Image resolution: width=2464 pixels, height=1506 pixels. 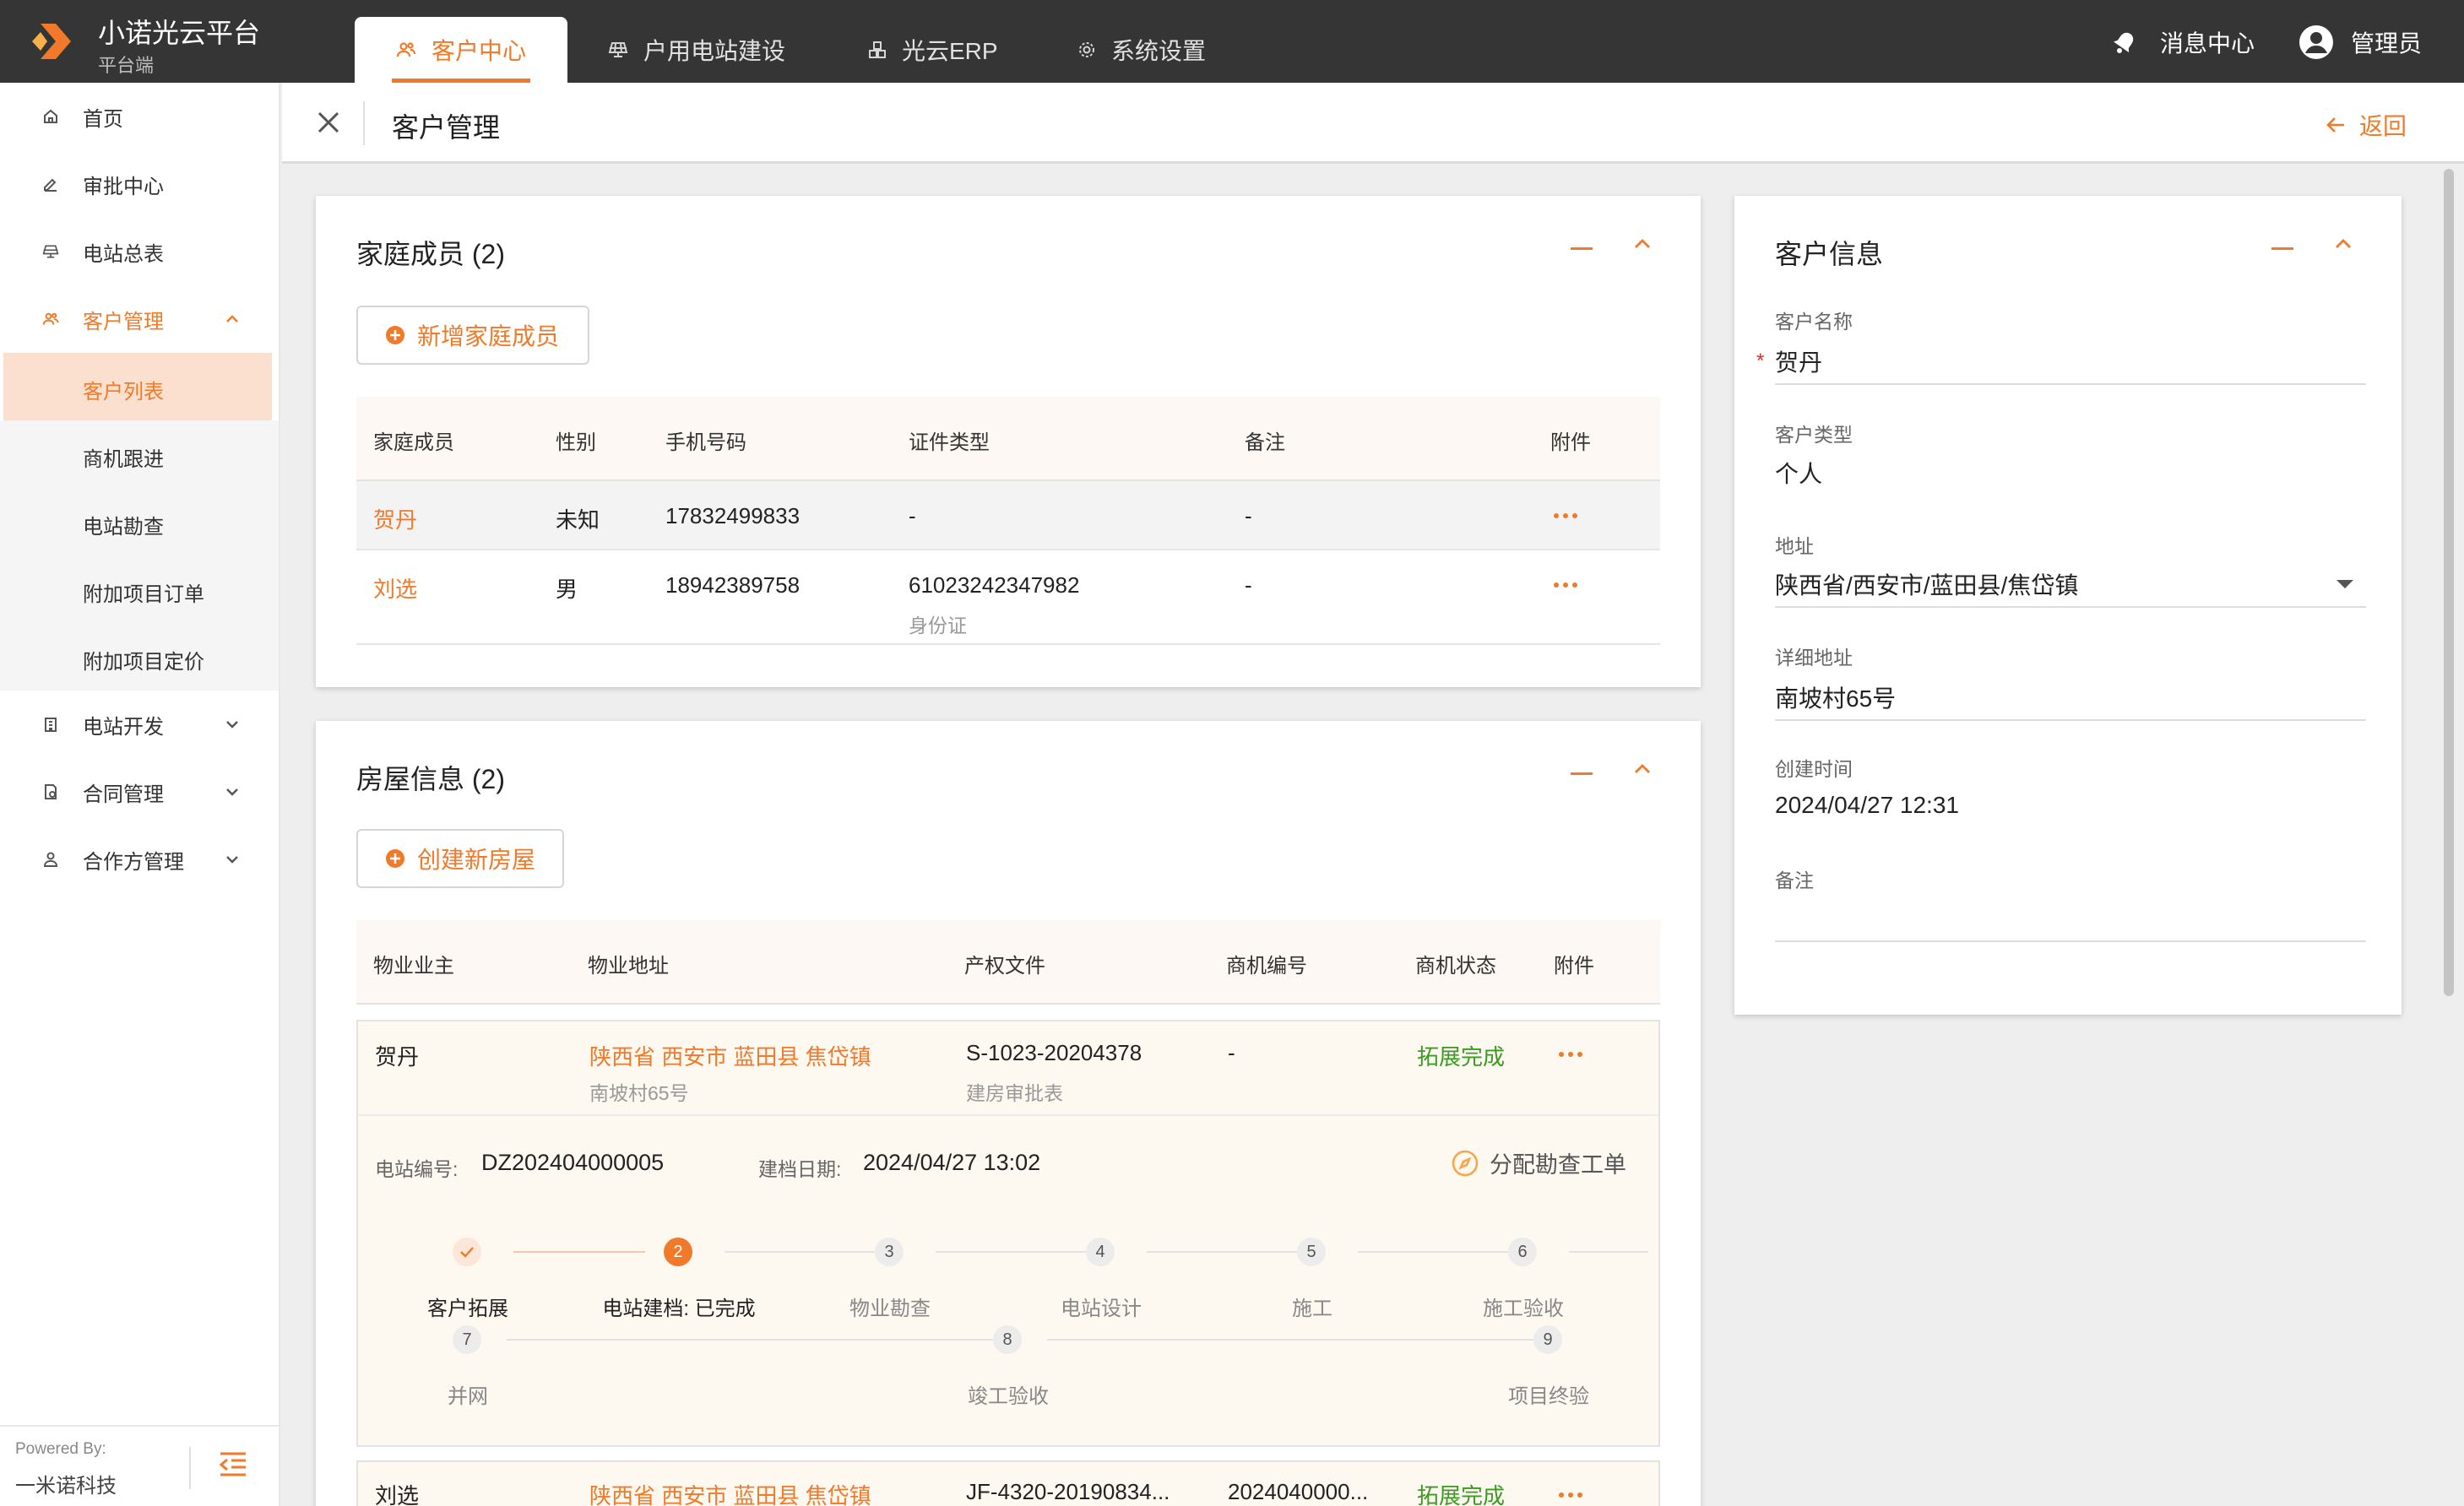 What do you see at coordinates (2383, 126) in the screenshot?
I see `back-label: 返回` at bounding box center [2383, 126].